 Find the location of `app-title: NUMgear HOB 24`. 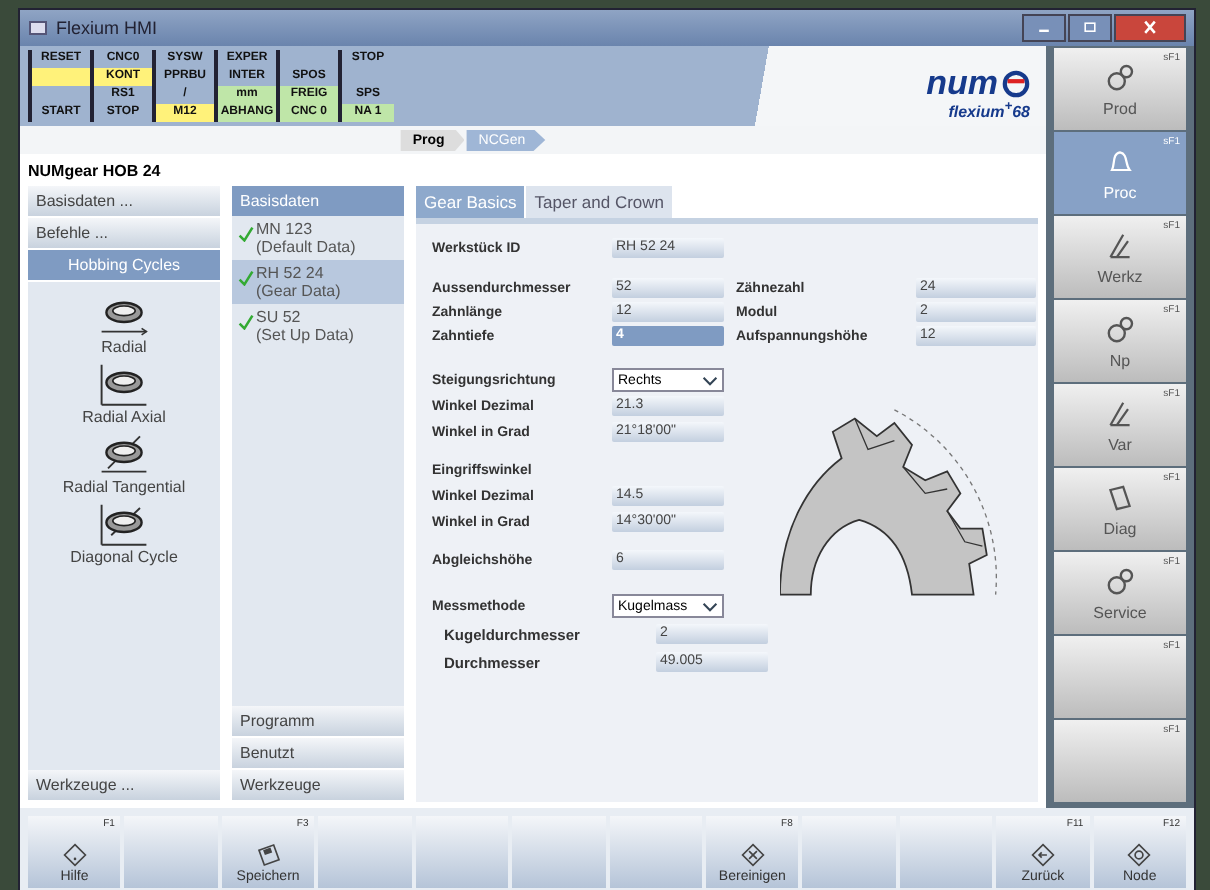

app-title: NUMgear HOB 24 is located at coordinates (95, 172).